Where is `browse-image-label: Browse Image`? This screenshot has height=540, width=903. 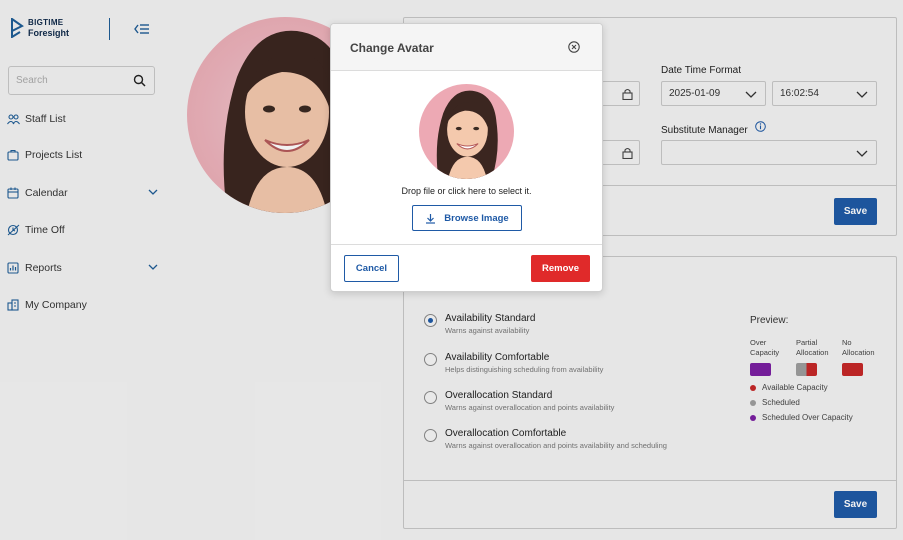
browse-image-label: Browse Image is located at coordinates (476, 218).